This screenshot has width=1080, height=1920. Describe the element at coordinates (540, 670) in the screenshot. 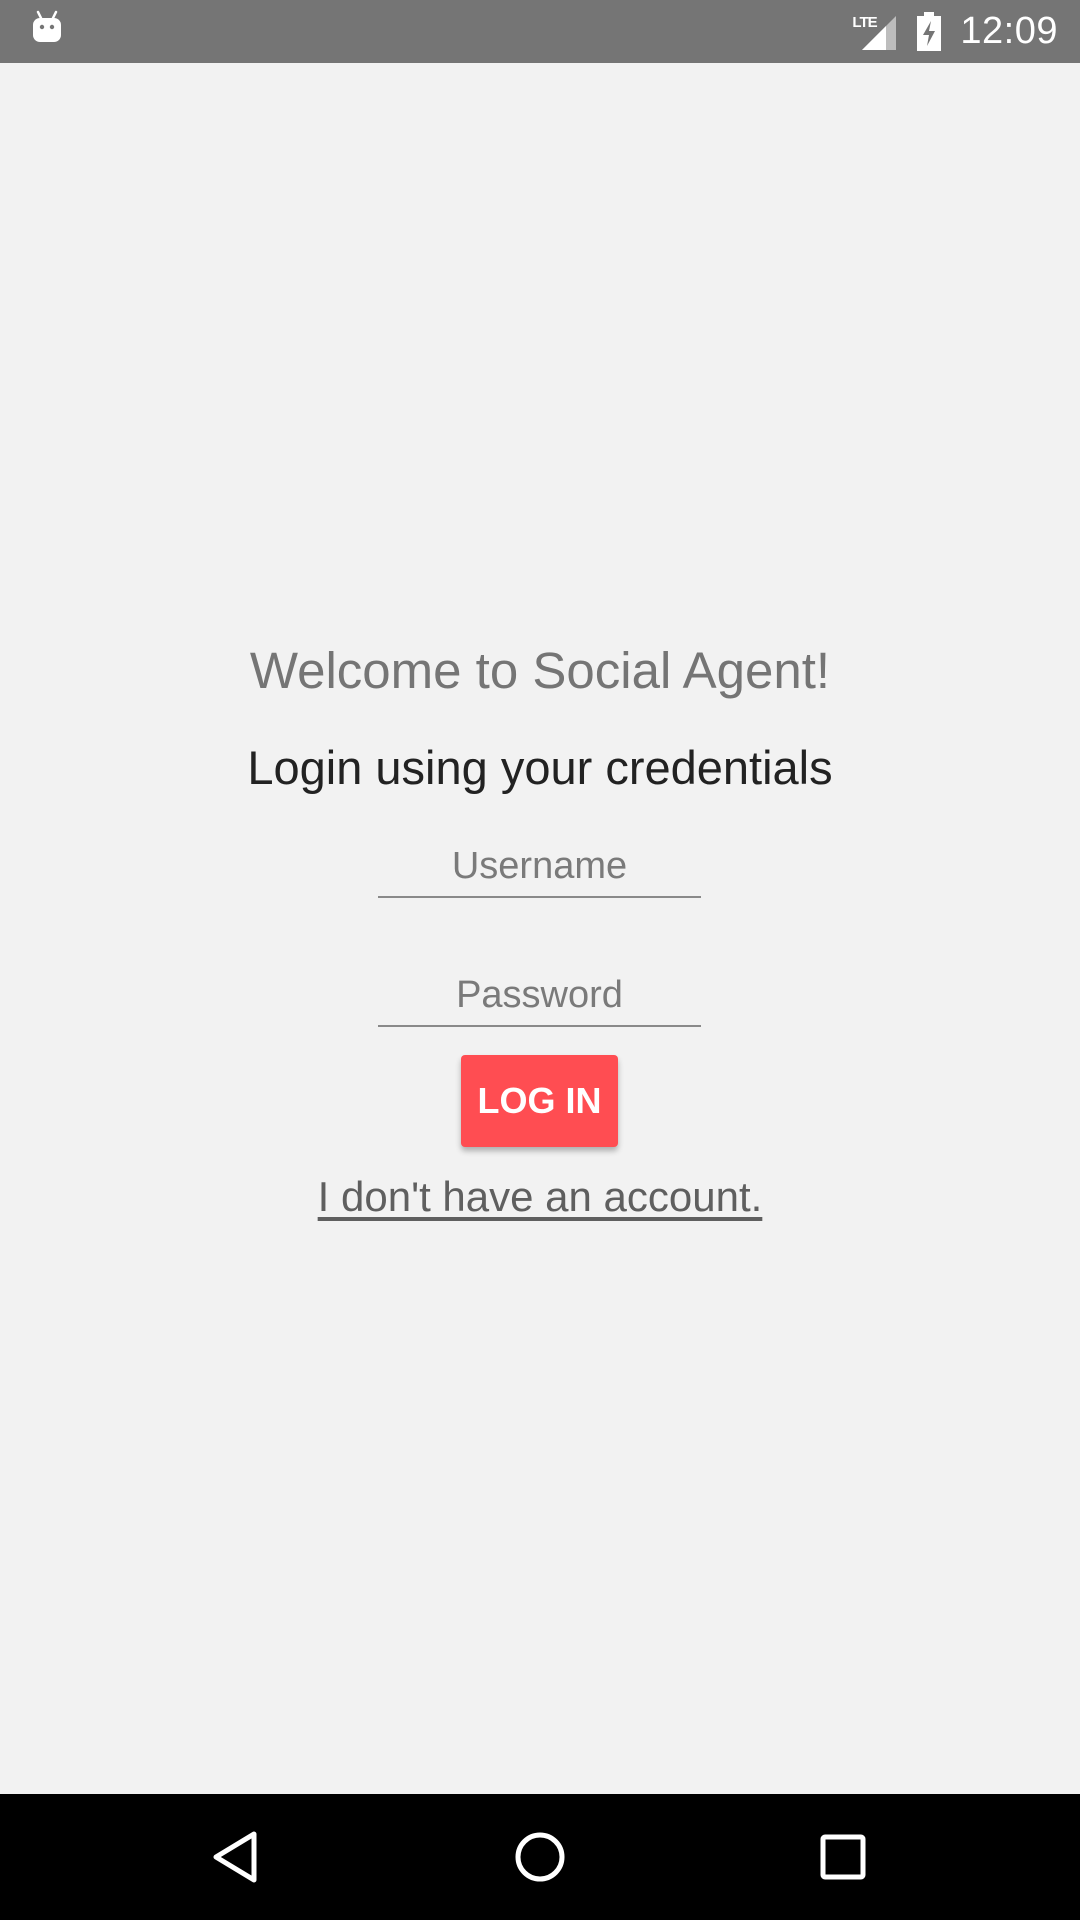

I see `welcome-title: Welcome to Social Agent!` at that location.